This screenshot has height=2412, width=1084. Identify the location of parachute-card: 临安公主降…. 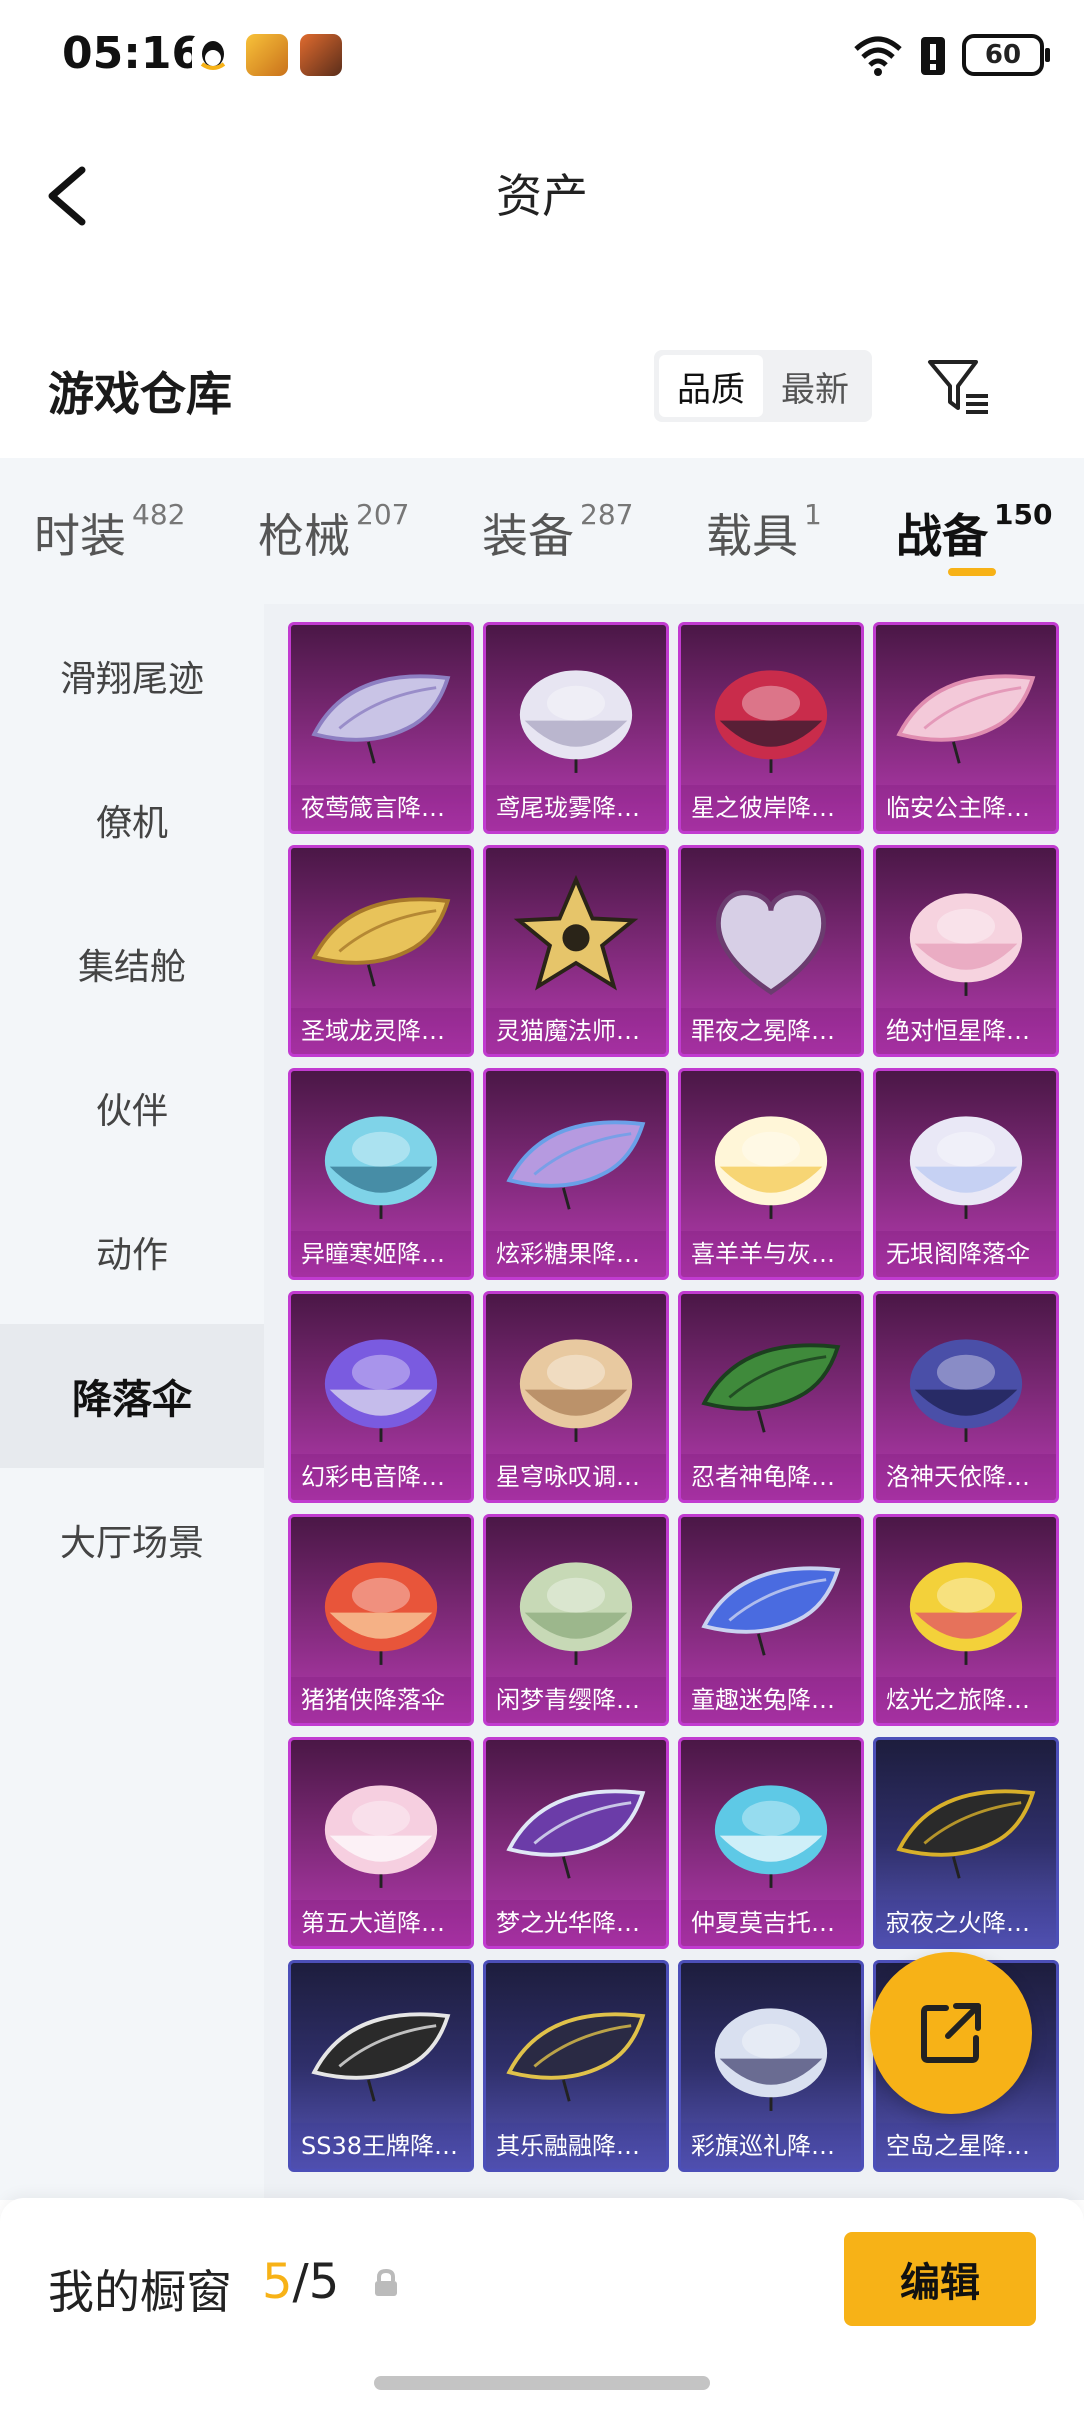
(966, 728).